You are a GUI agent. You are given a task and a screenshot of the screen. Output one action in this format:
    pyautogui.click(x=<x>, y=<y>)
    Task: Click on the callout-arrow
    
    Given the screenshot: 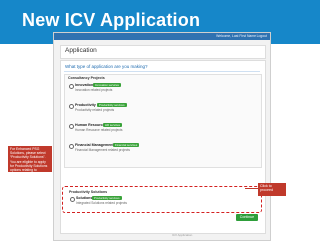 What is the action you would take?
    pyautogui.click(x=251, y=188)
    